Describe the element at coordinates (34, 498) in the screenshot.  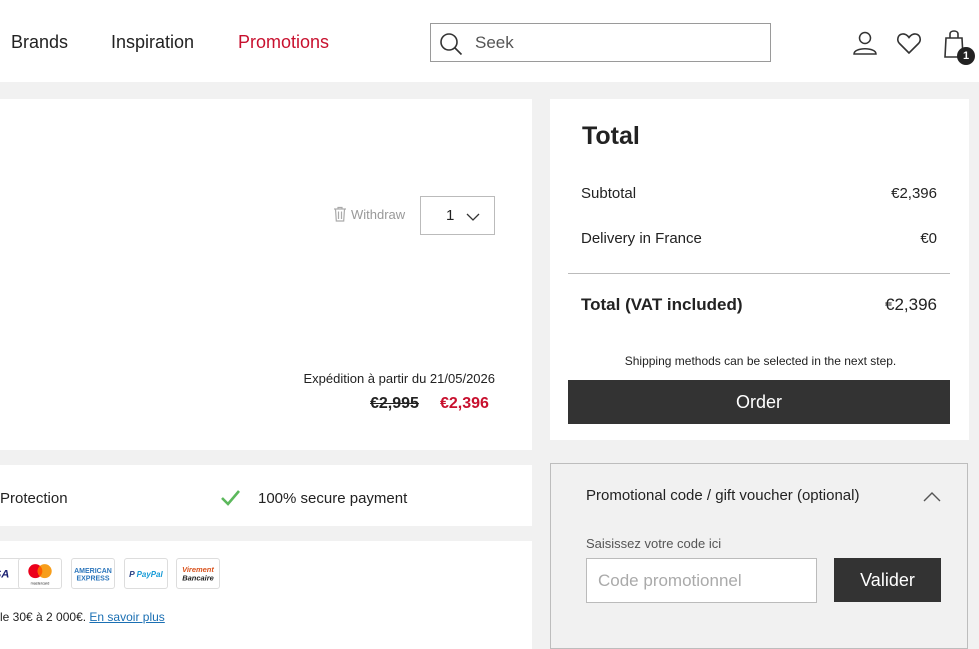
I see `protection-label: Protection` at that location.